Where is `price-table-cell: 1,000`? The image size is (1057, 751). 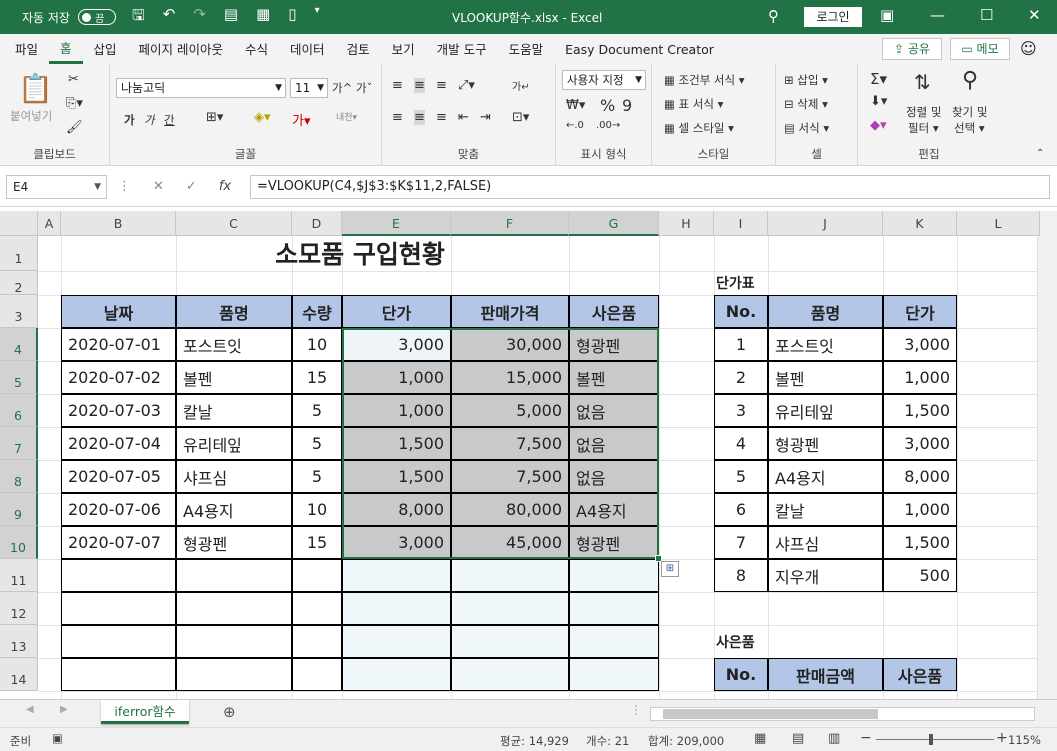 price-table-cell: 1,000 is located at coordinates (920, 509).